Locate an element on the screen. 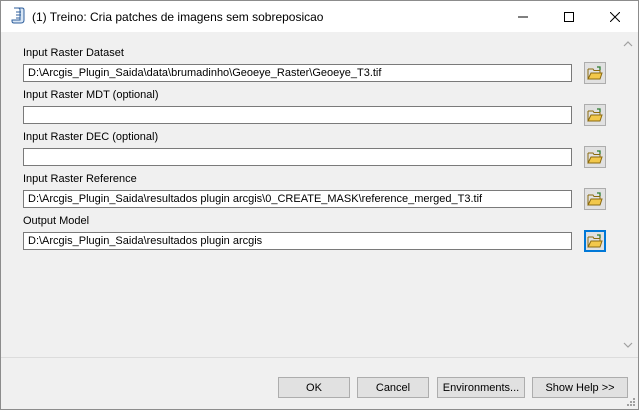 The height and width of the screenshot is (410, 639). cancel-button: Cancel is located at coordinates (393, 387).